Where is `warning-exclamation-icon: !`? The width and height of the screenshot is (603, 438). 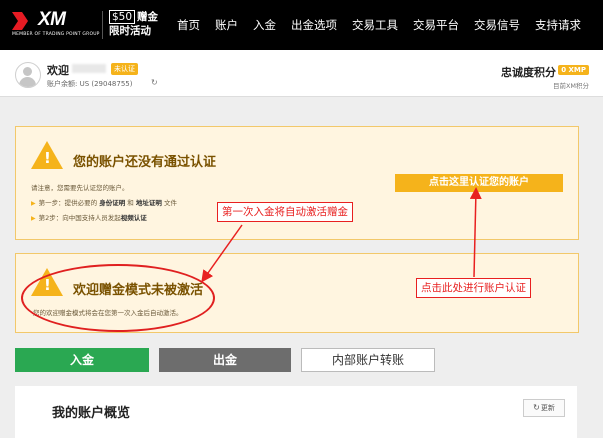
warning-exclamation-icon: ! is located at coordinates (47, 158).